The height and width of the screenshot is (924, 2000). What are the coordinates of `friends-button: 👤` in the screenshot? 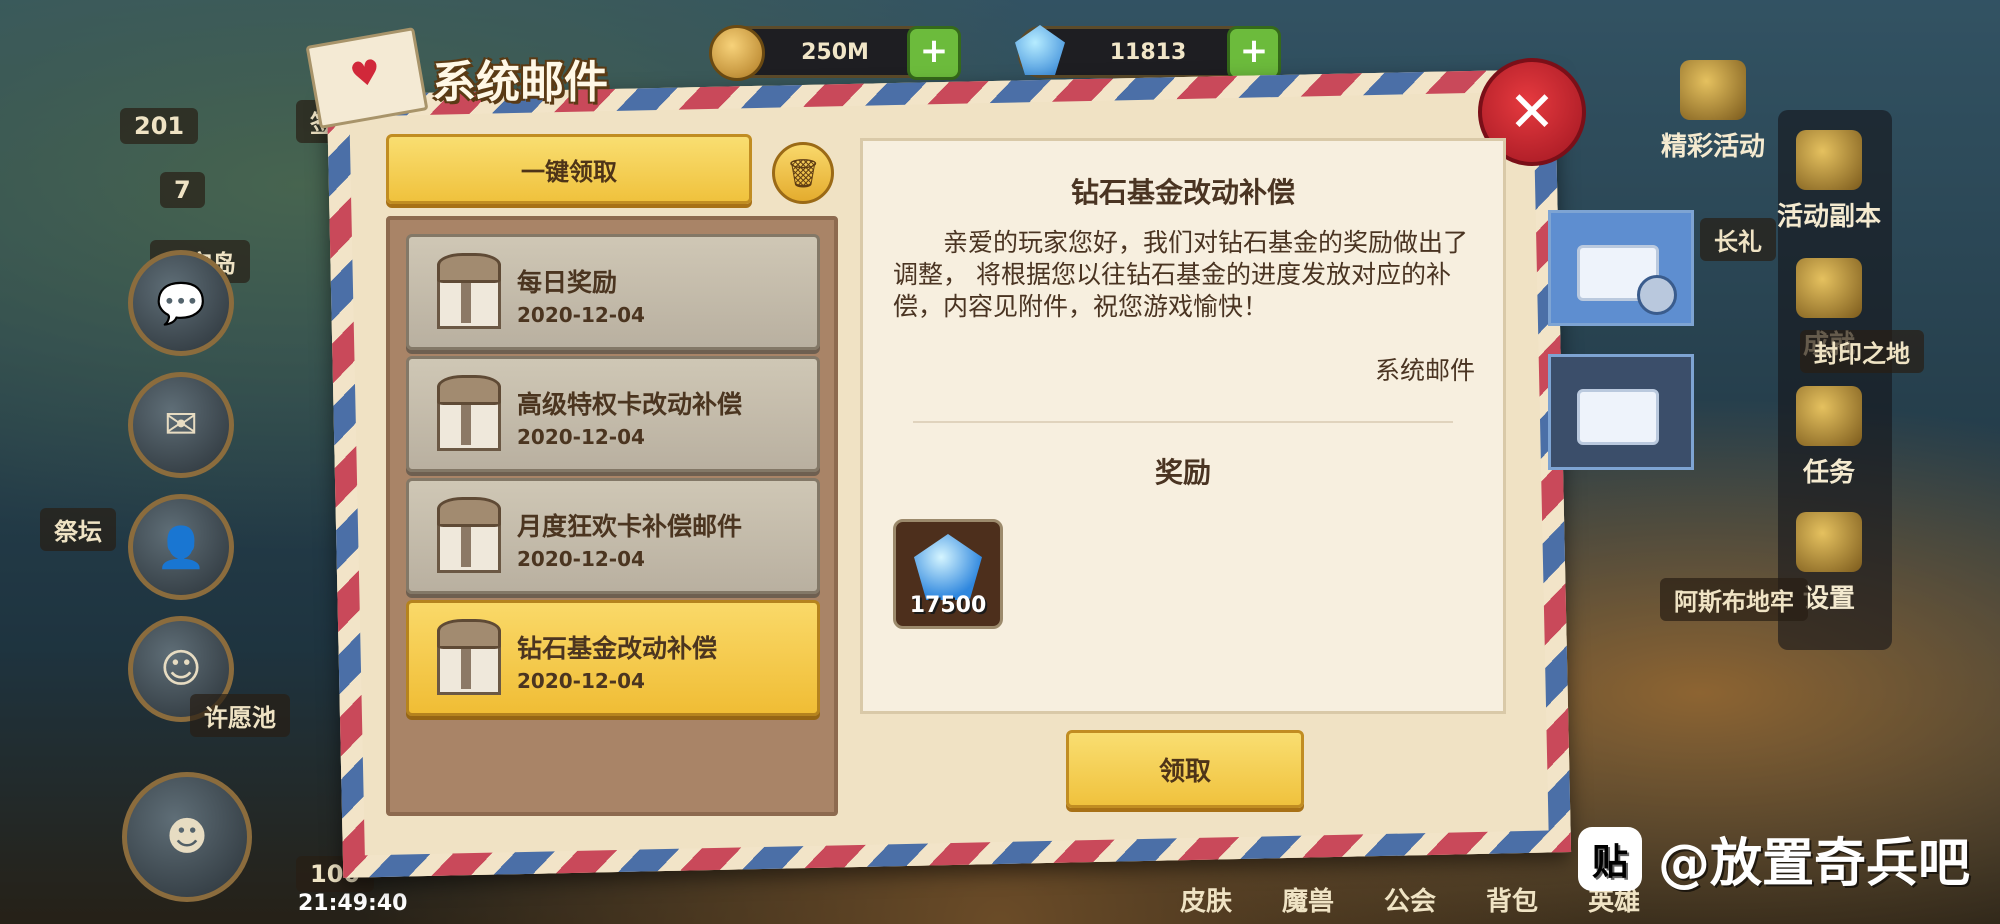 It's located at (181, 547).